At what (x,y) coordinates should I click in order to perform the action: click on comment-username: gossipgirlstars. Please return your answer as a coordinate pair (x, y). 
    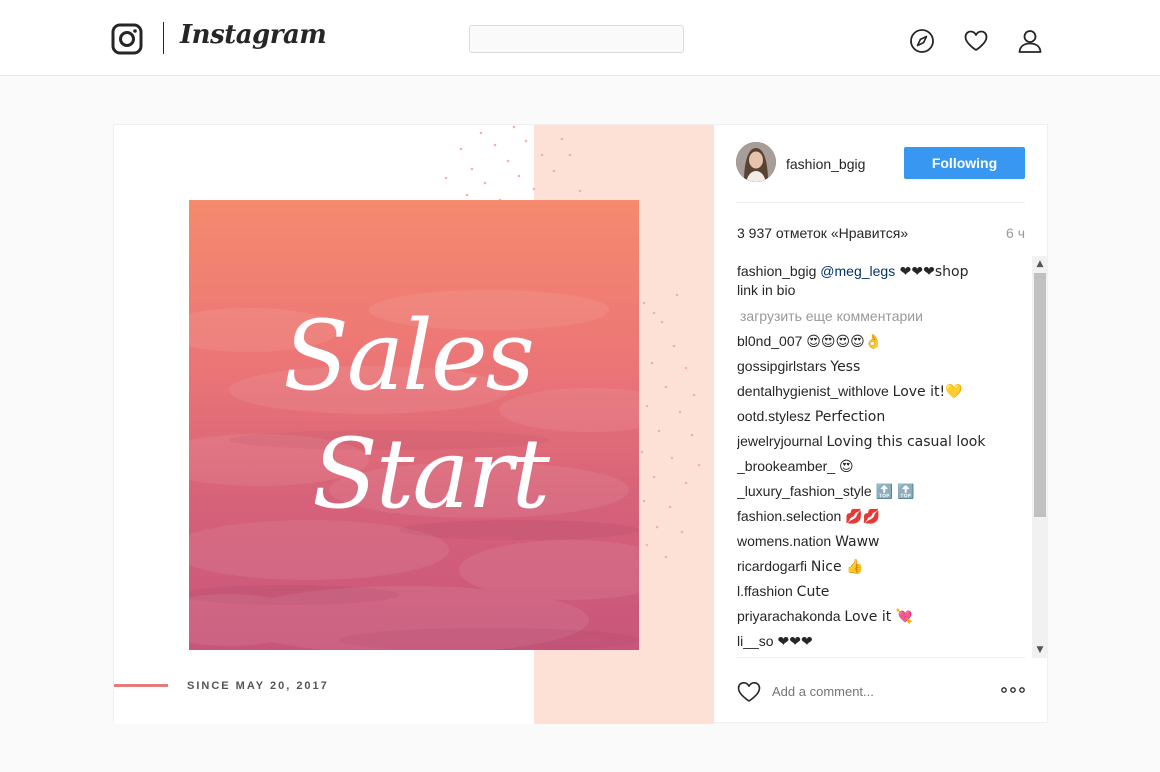
    Looking at the image, I should click on (781, 366).